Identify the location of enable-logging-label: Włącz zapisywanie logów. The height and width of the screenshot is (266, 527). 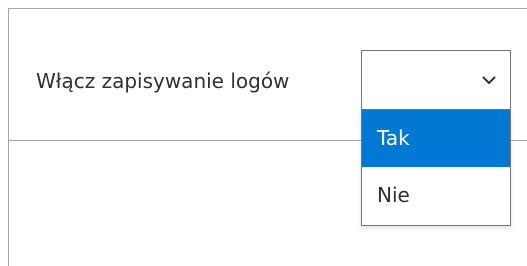
(163, 81).